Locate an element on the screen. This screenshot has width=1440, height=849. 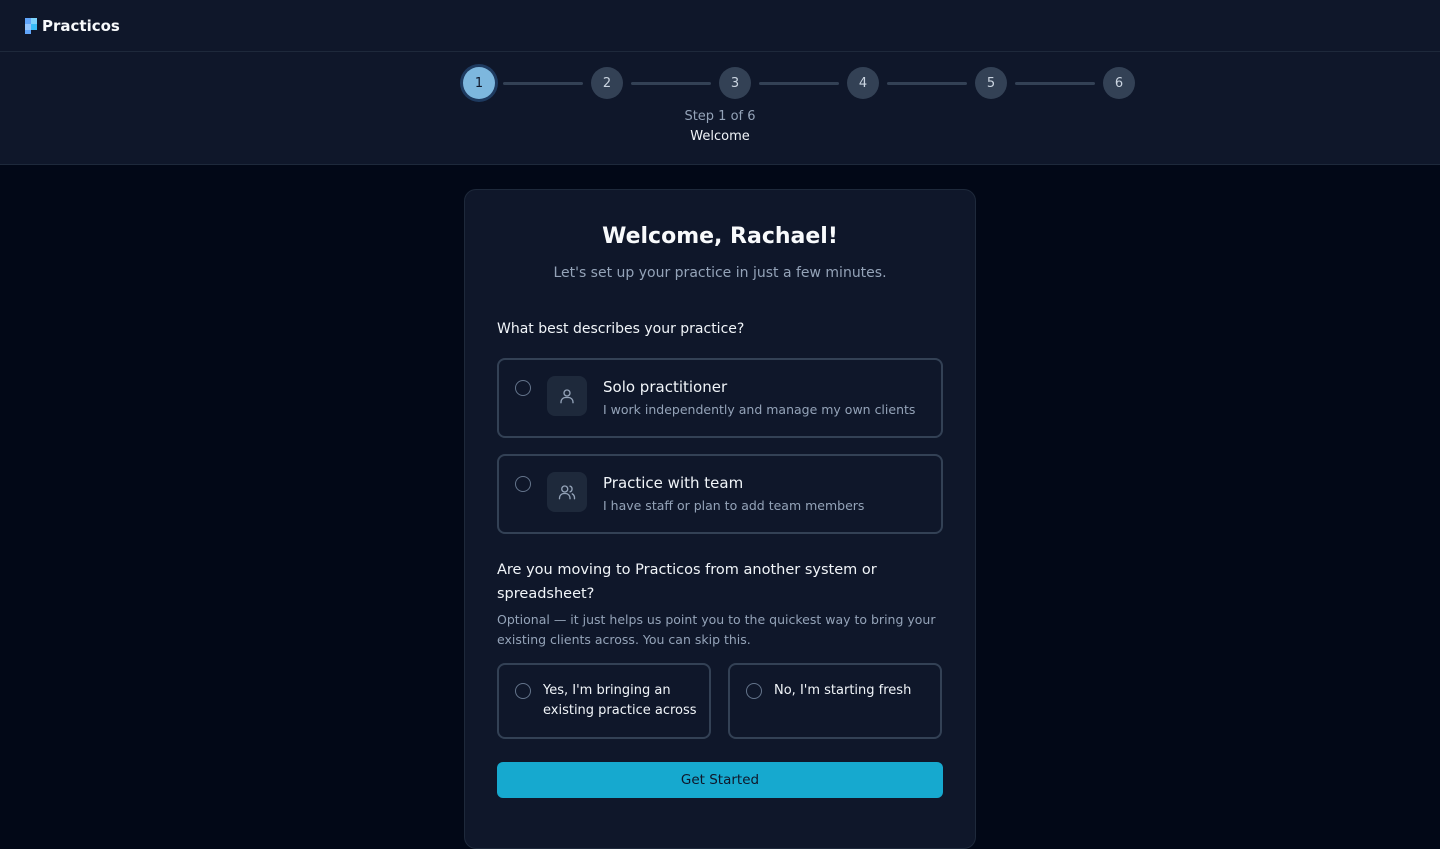
option-starting-fresh: No, I'm starting fresh is located at coordinates (835, 701).